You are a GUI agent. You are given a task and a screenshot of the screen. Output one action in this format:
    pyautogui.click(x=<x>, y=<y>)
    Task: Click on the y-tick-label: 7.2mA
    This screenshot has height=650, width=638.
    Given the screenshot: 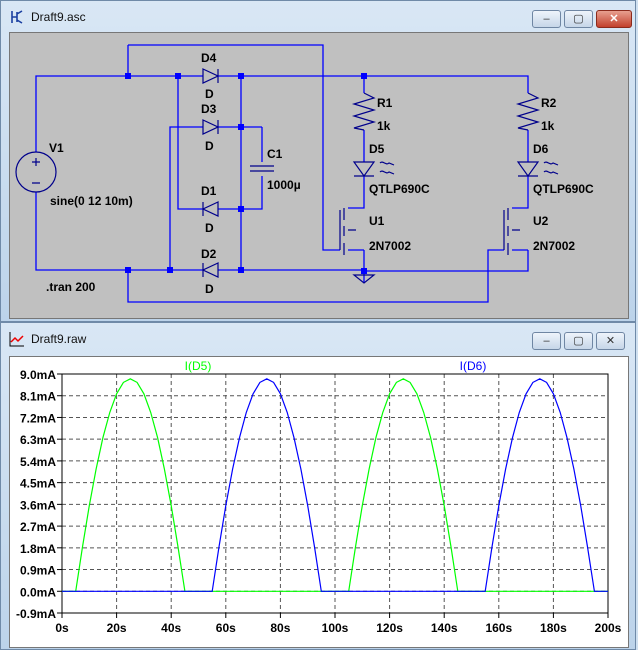 What is the action you would take?
    pyautogui.click(x=38, y=418)
    